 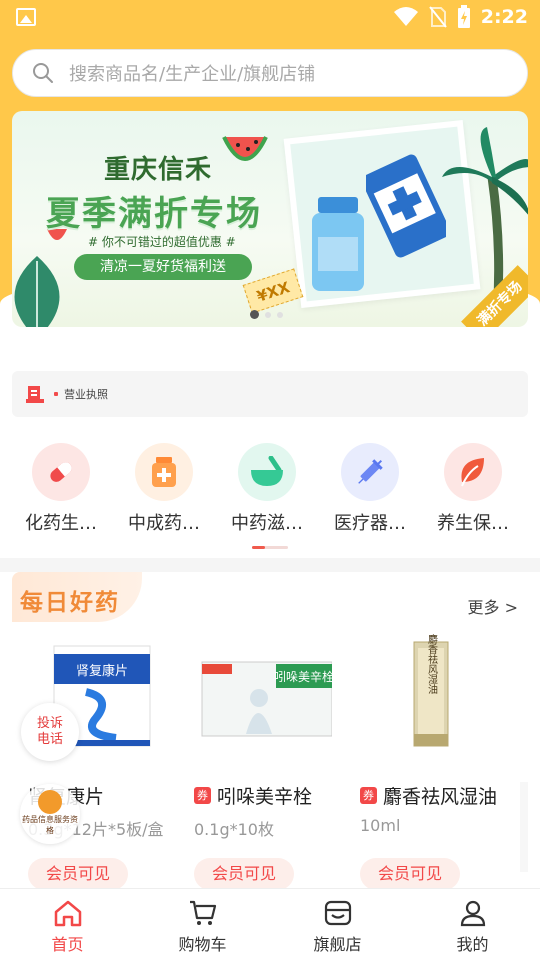 What do you see at coordinates (337, 944) in the screenshot?
I see `nav-label: 旗舰店` at bounding box center [337, 944].